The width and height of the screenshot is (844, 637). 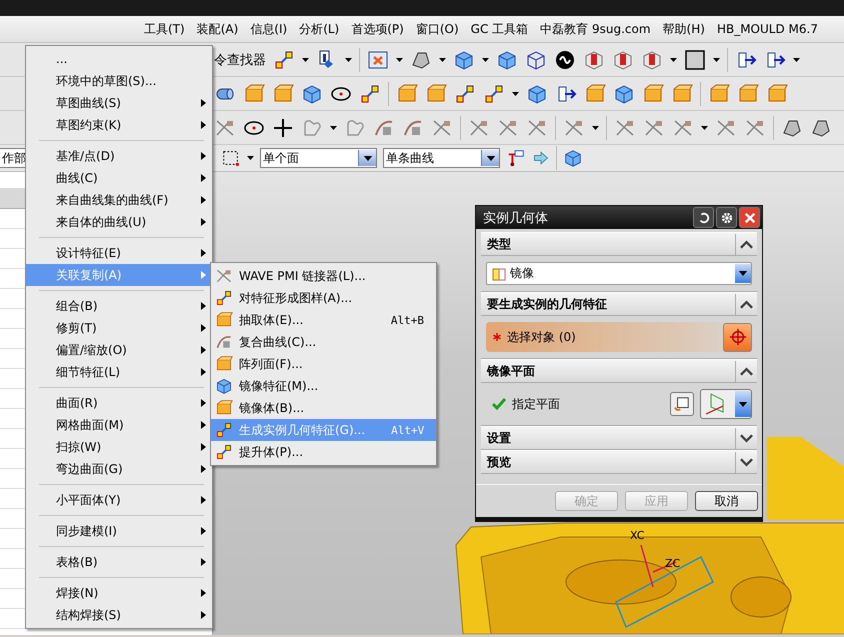 What do you see at coordinates (565, 59) in the screenshot?
I see `disc-icon` at bounding box center [565, 59].